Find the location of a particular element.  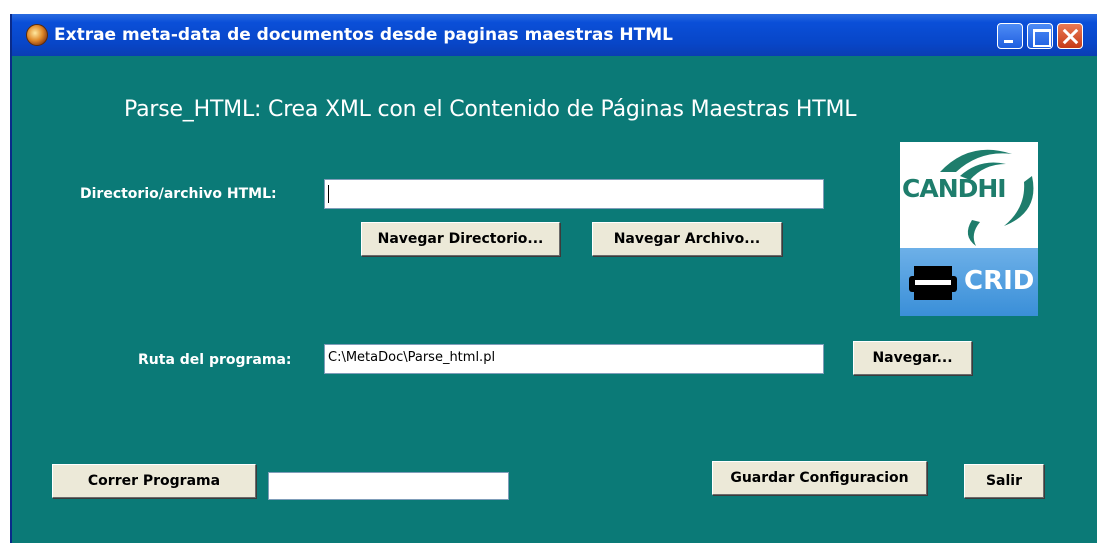

minimize-icon is located at coordinates (1010, 36).